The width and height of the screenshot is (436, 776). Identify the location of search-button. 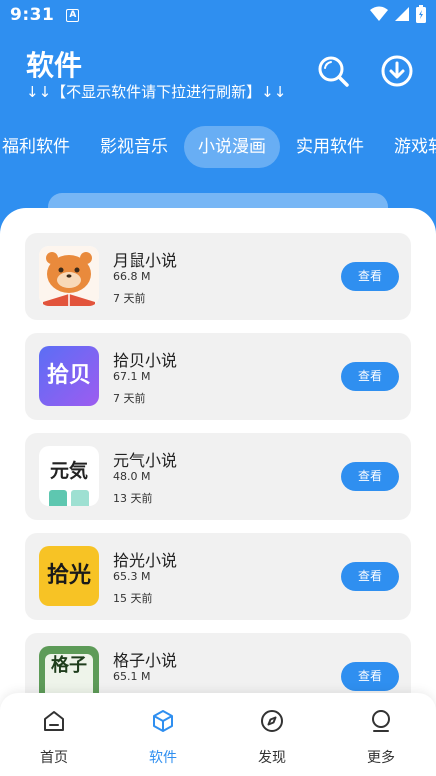
(333, 71).